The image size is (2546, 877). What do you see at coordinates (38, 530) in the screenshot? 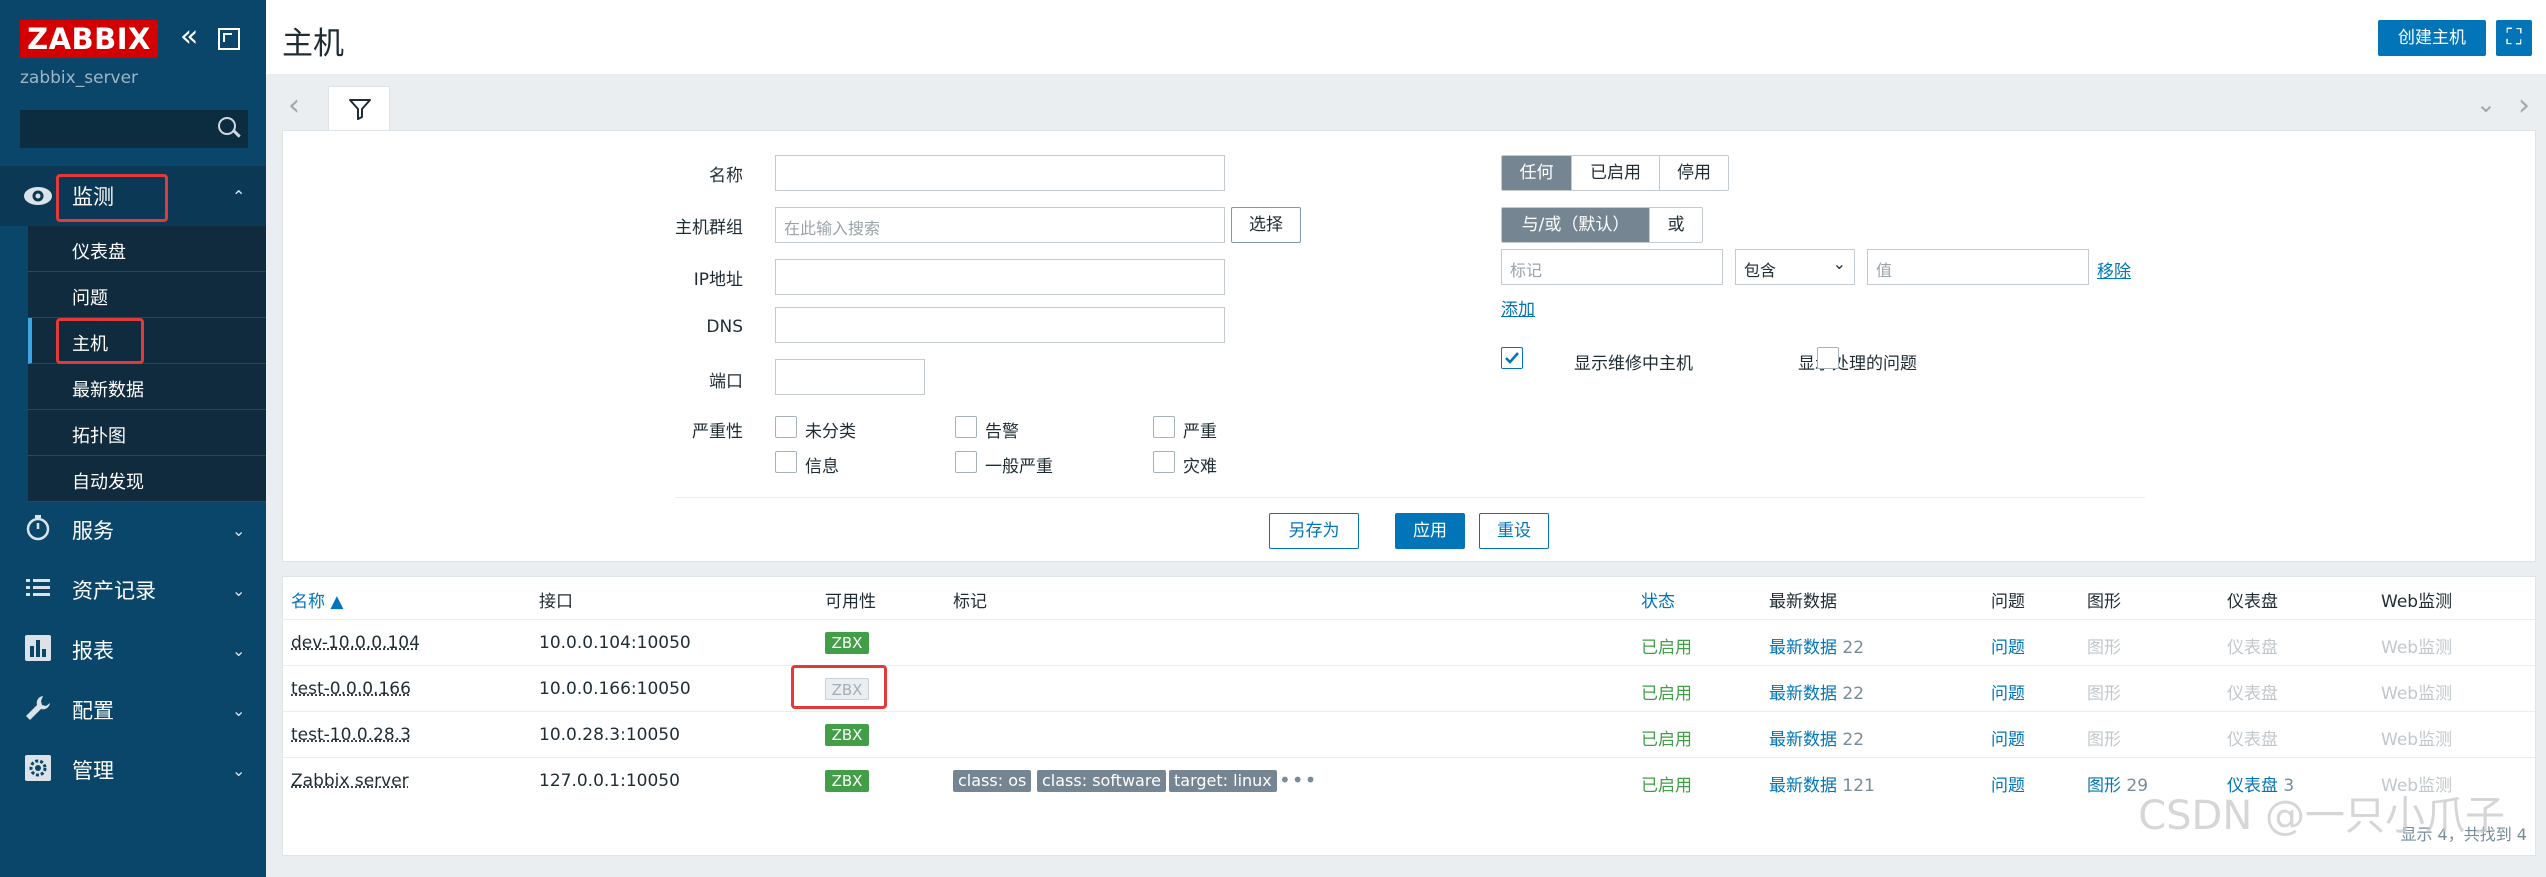
I see `stopwatch-icon` at bounding box center [38, 530].